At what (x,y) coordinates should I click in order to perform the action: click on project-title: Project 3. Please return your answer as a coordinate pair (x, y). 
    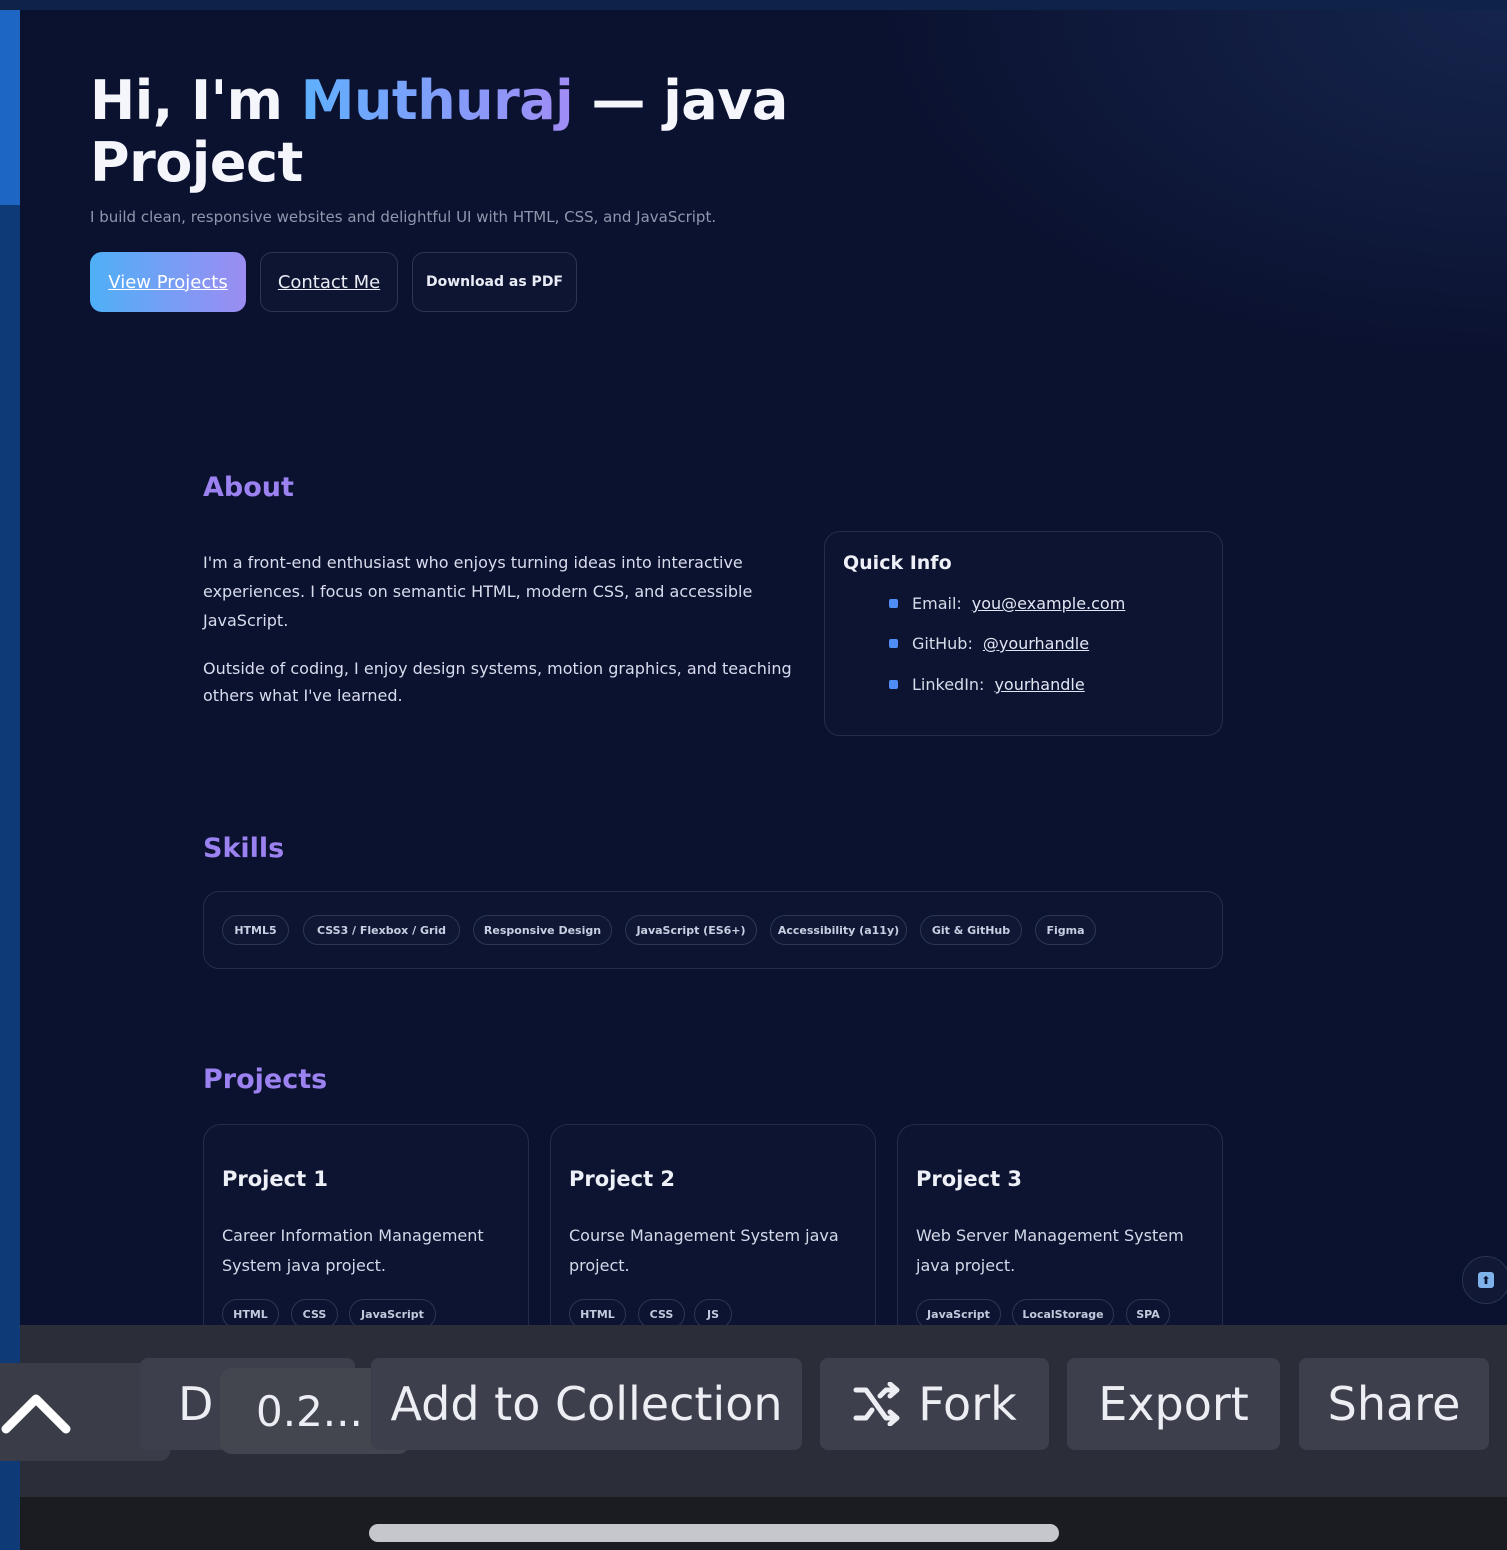
    Looking at the image, I should click on (969, 1179).